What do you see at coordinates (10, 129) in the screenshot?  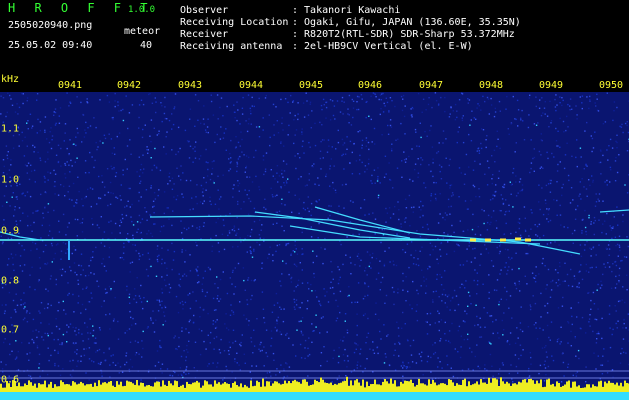 I see `freq-tick-1.1: 1.1` at bounding box center [10, 129].